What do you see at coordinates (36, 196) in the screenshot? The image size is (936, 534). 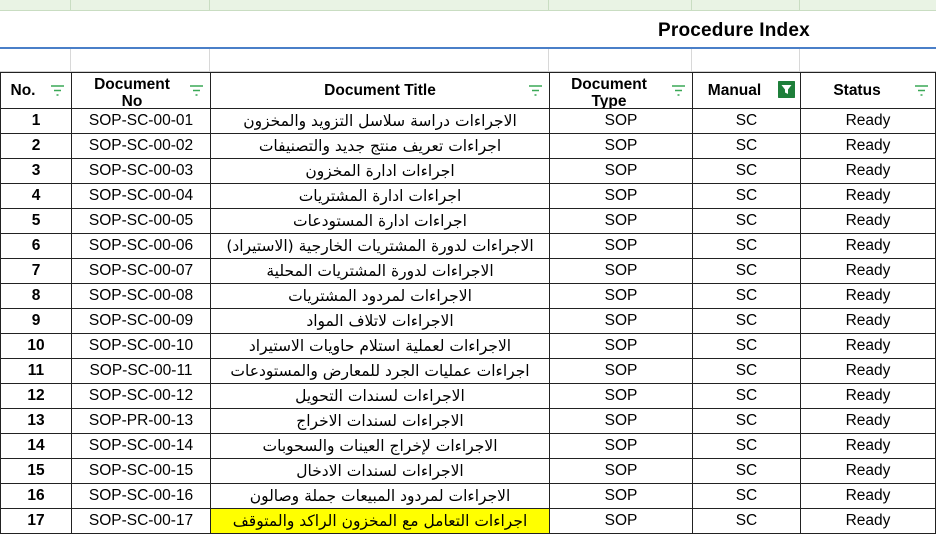 I see `row-number-cell: 4` at bounding box center [36, 196].